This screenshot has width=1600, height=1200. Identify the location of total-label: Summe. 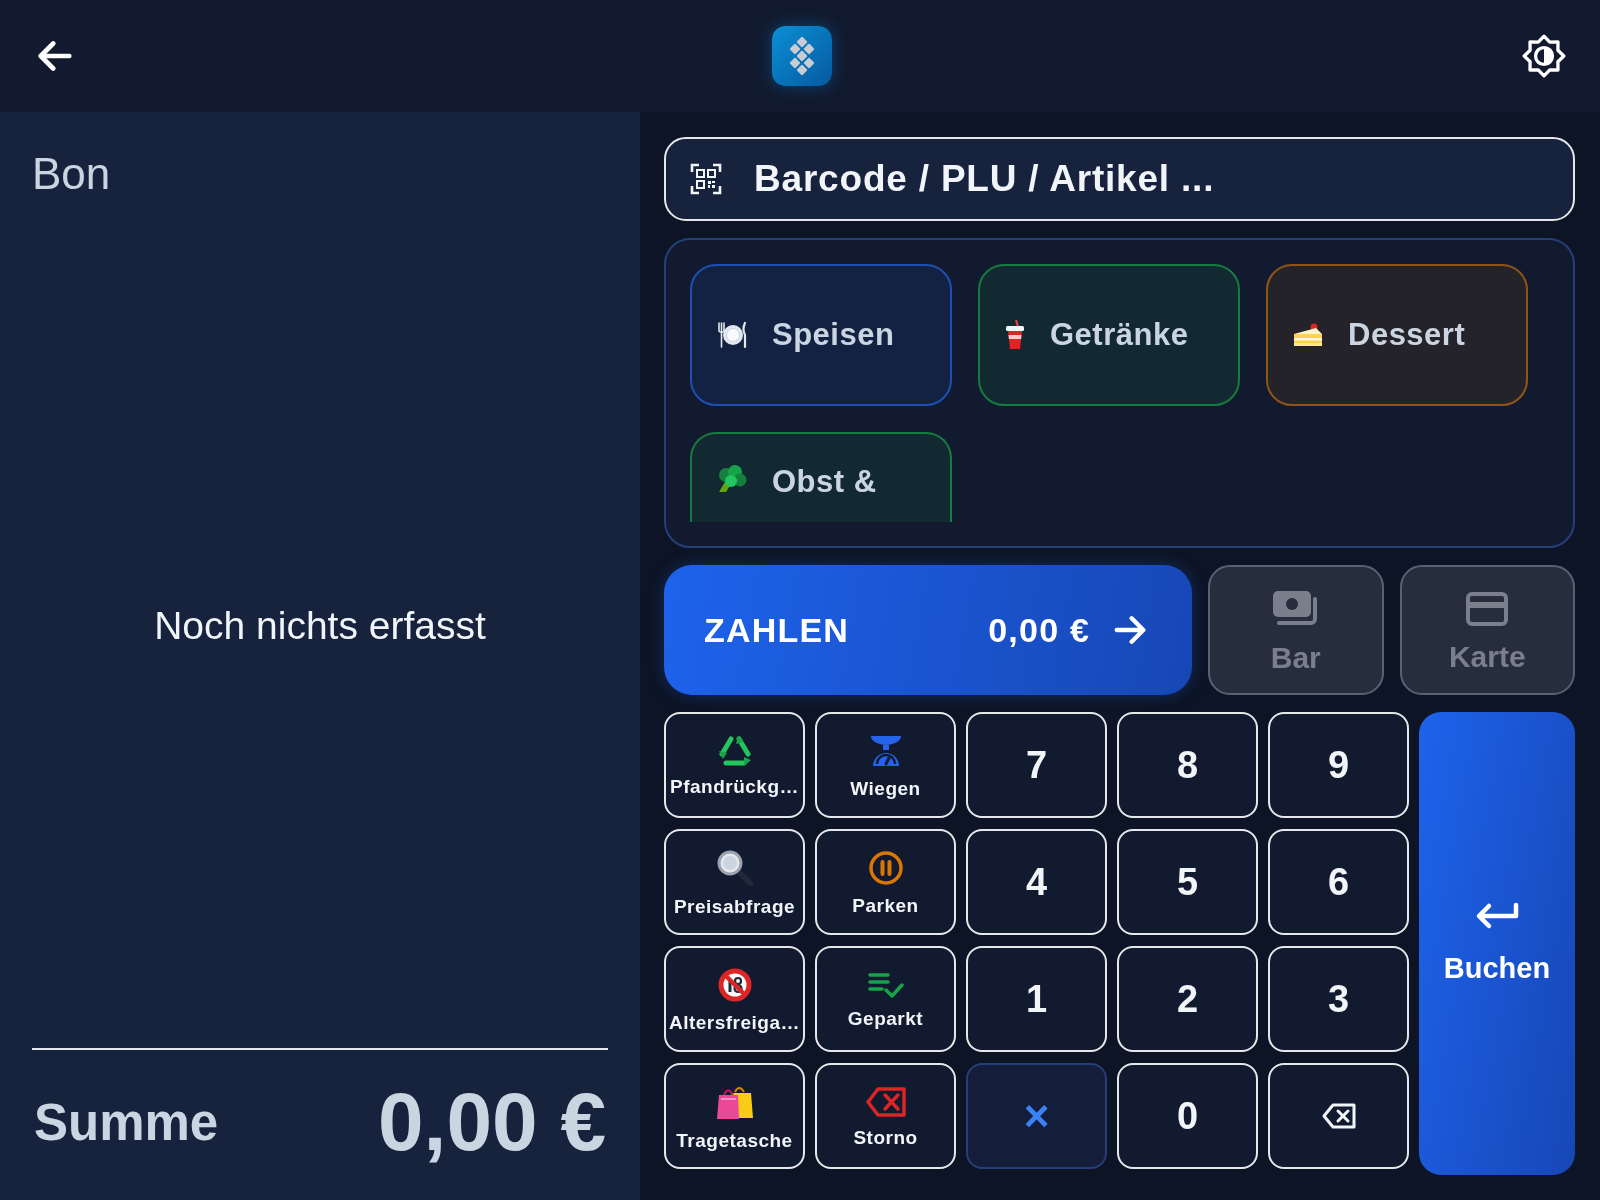
(126, 1122).